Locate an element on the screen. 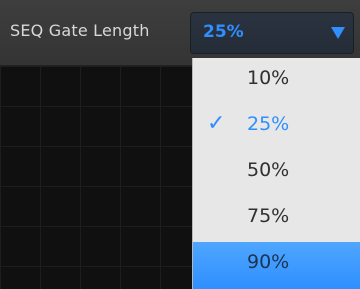 Image resolution: width=360 pixels, height=289 pixels. option-label: 75% is located at coordinates (268, 216).